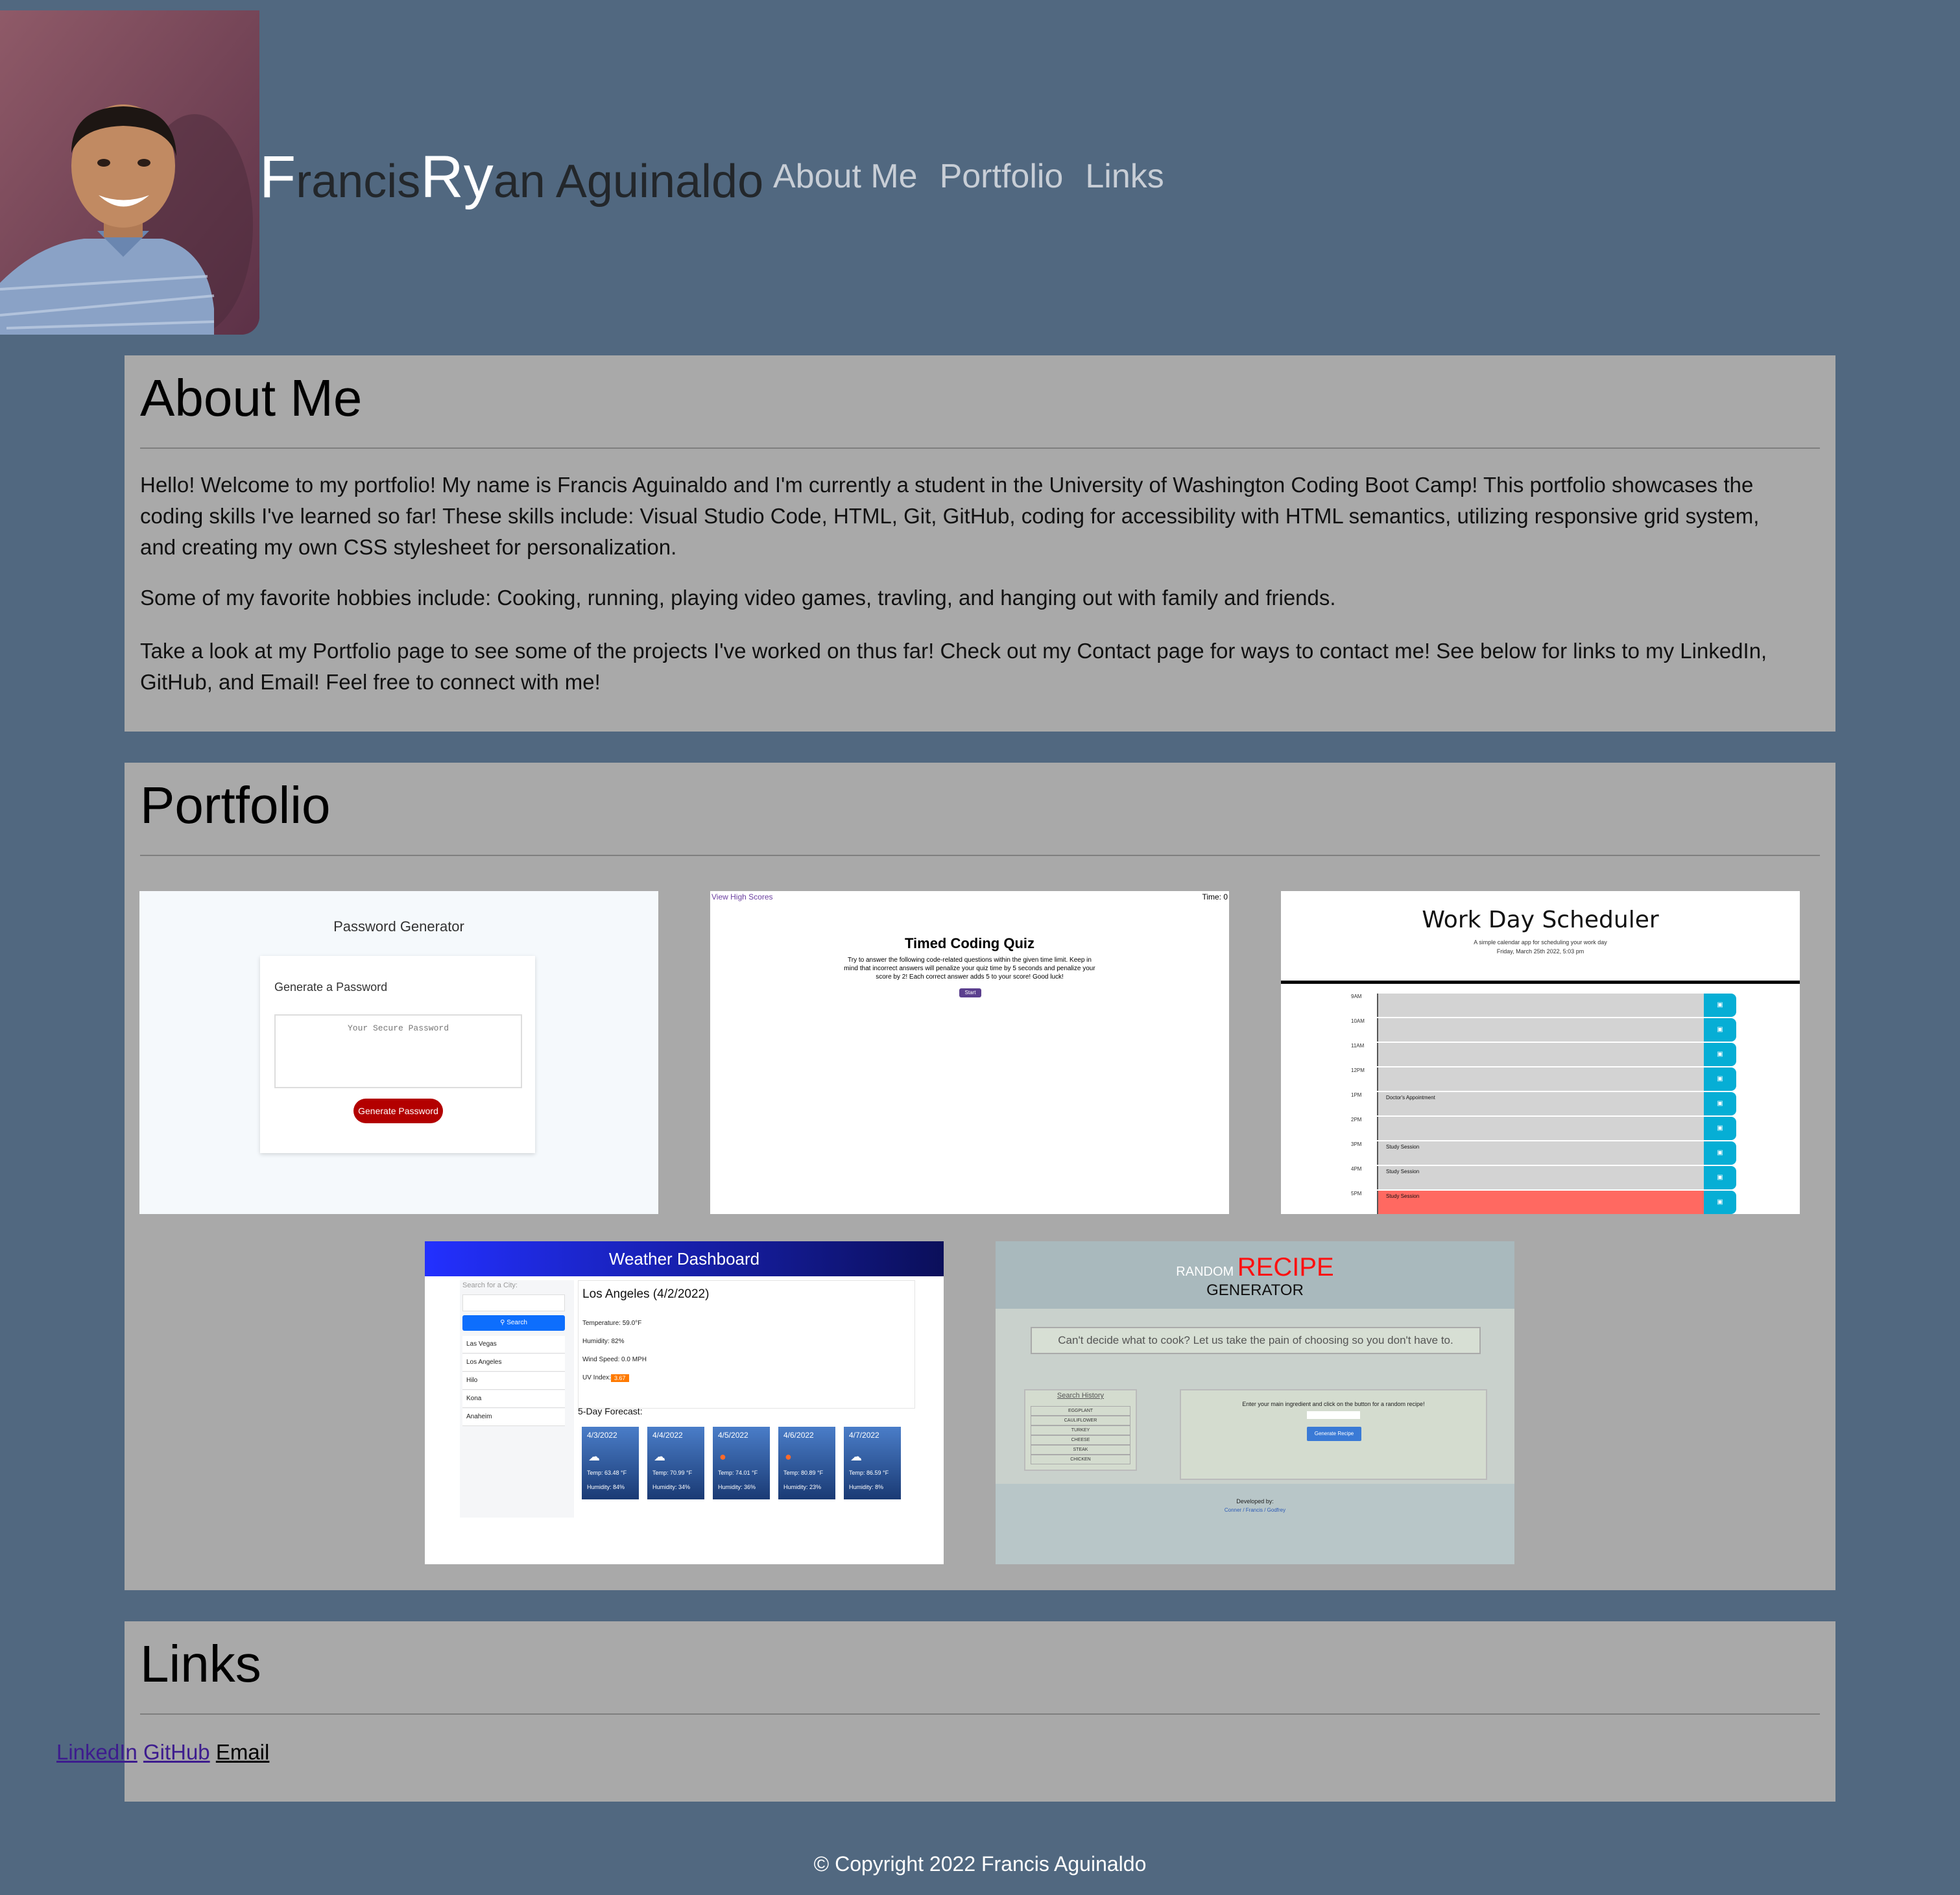 Image resolution: width=1960 pixels, height=1895 pixels. I want to click on profile-photo, so click(129, 172).